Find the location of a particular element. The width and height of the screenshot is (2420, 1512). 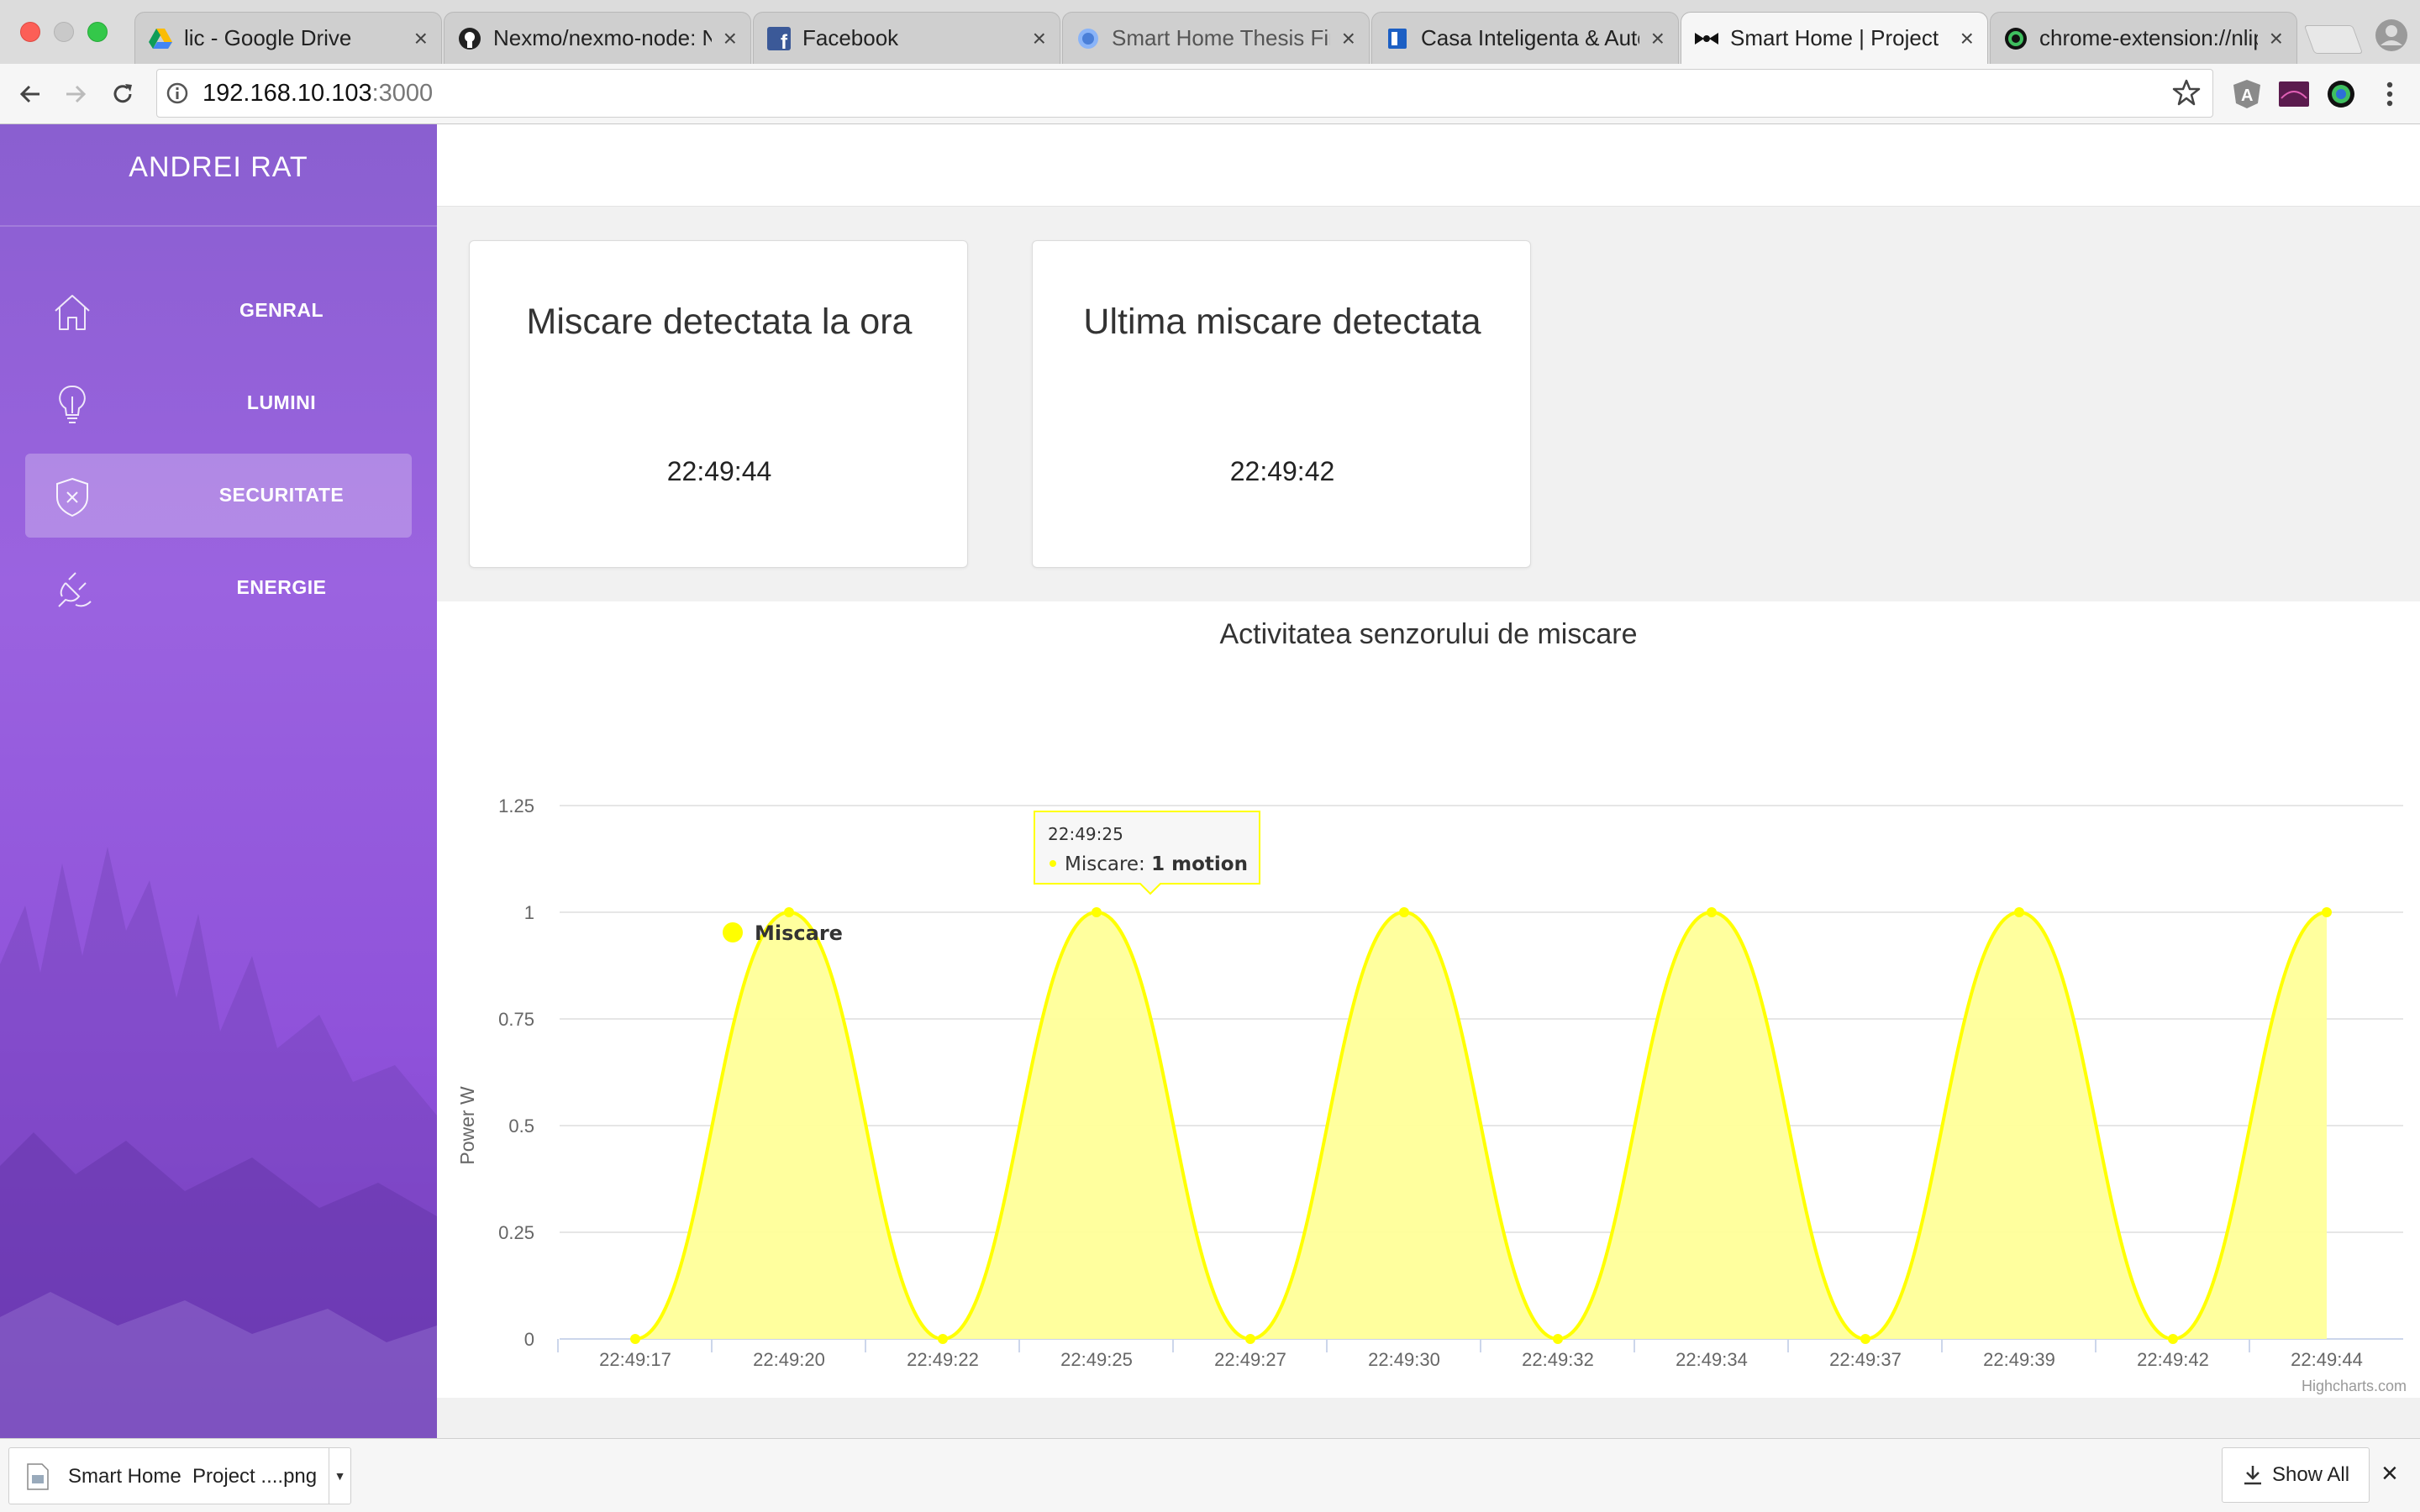

tab-title: lic - Google Drive is located at coordinates (268, 37).